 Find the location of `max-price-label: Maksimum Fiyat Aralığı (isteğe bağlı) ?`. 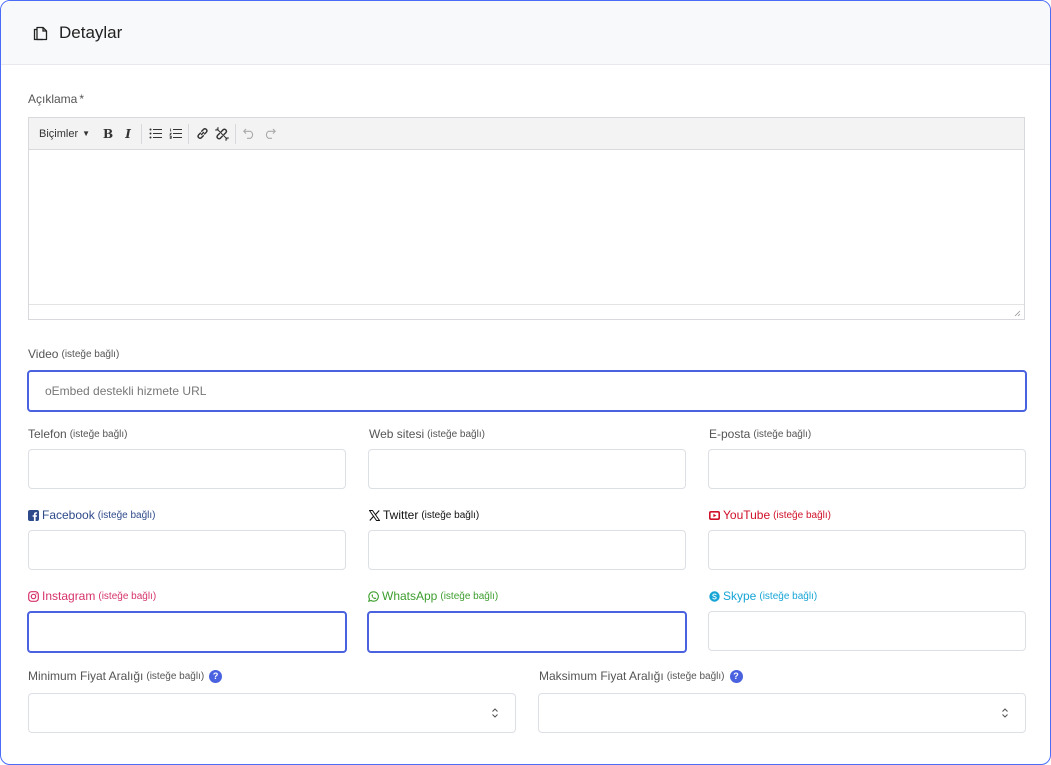

max-price-label: Maksimum Fiyat Aralığı (isteğe bağlı) ? is located at coordinates (641, 676).